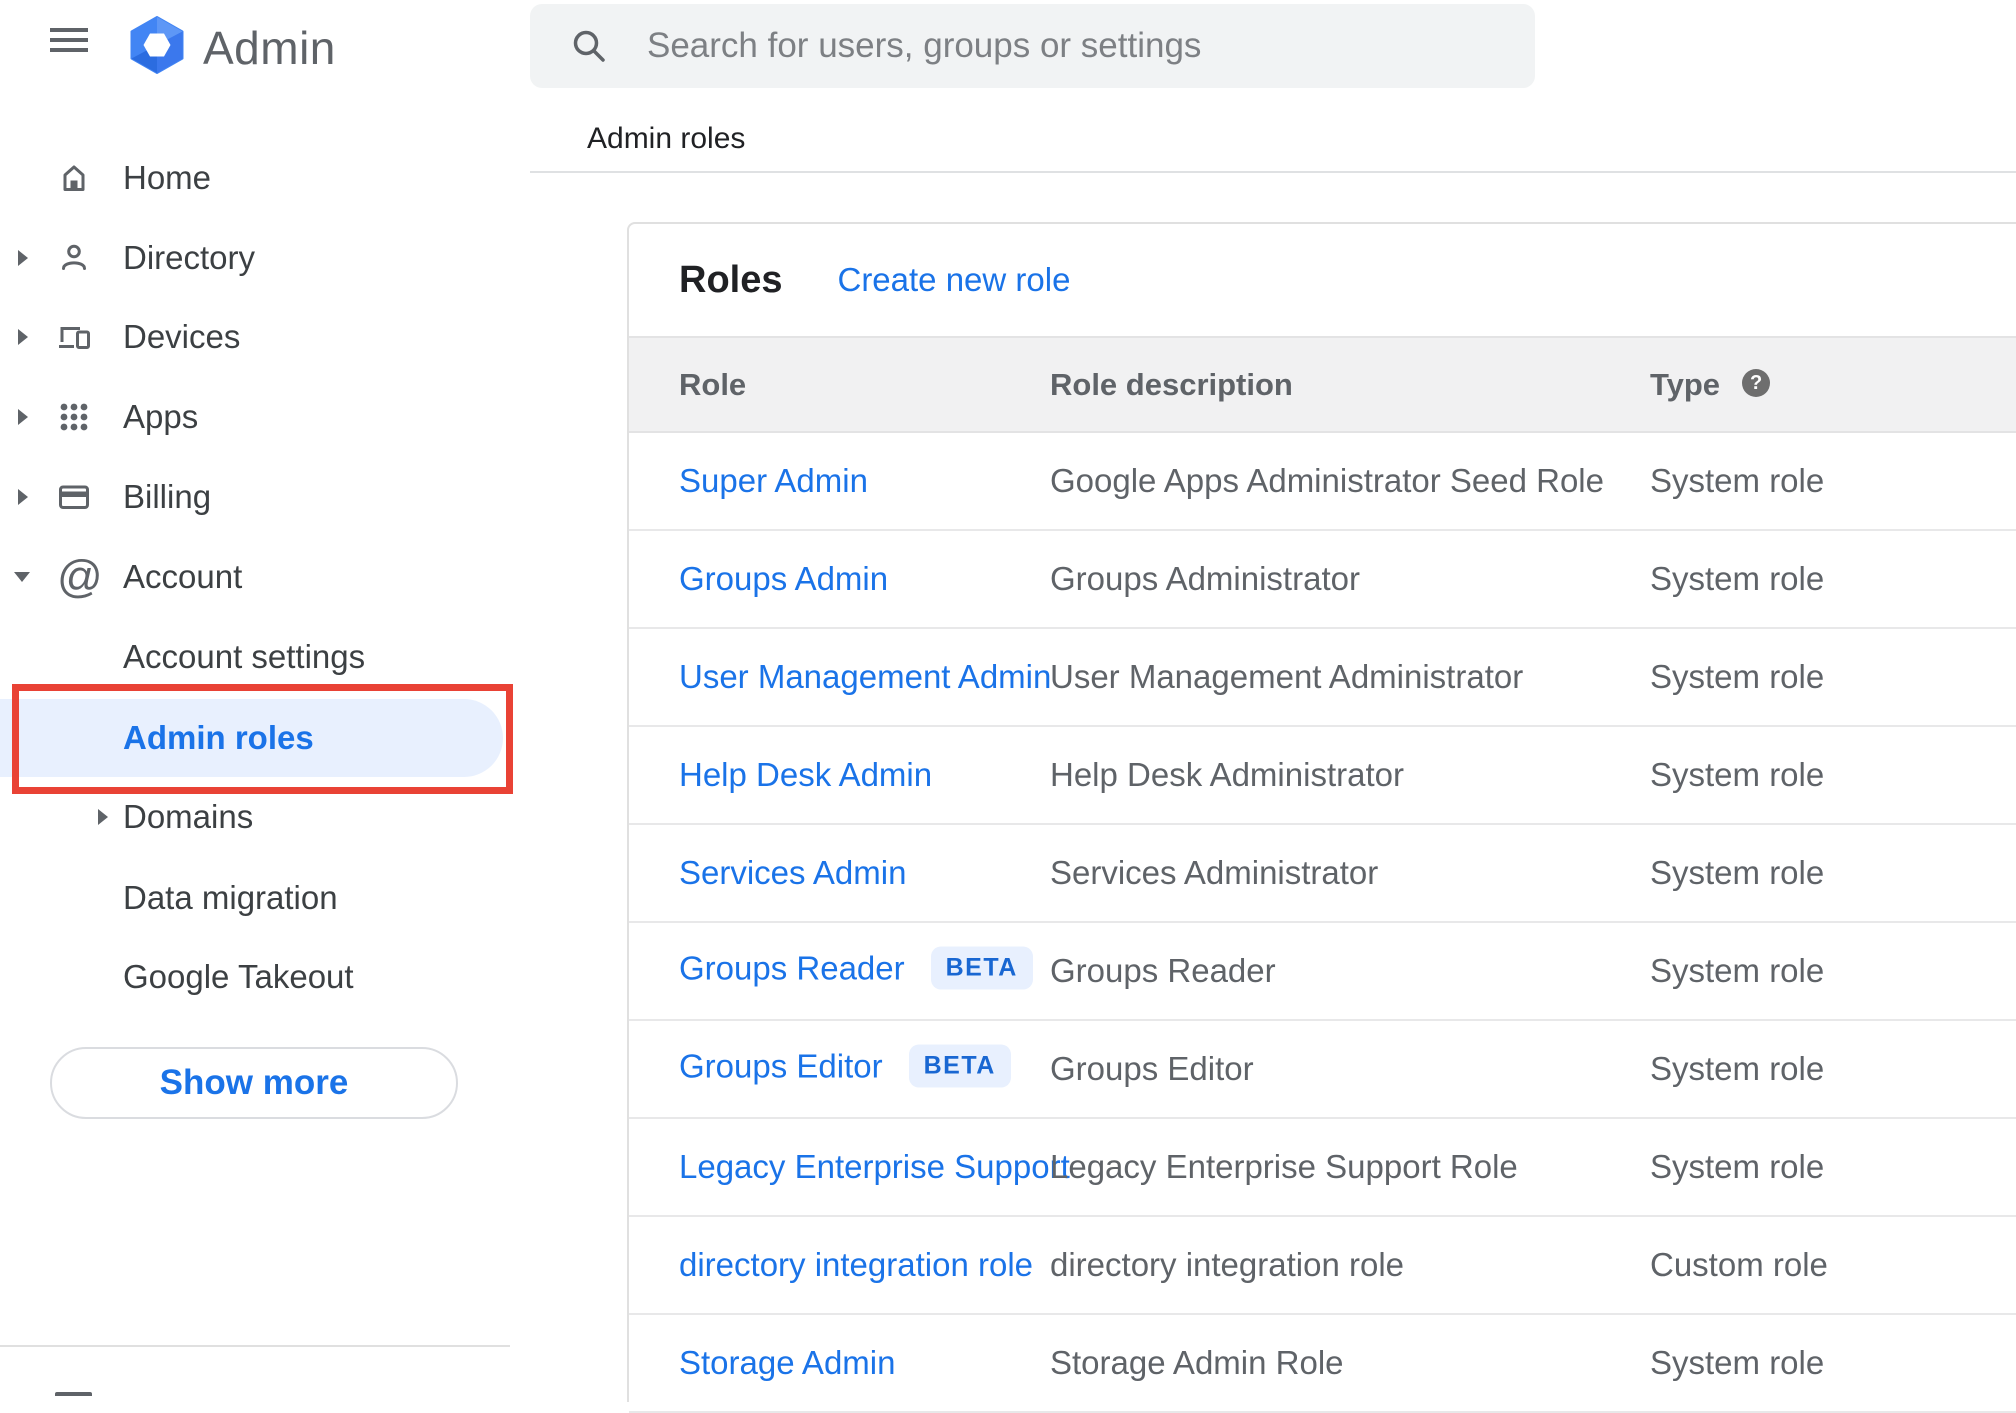  I want to click on role-description: User Management Administrator, so click(1287, 676).